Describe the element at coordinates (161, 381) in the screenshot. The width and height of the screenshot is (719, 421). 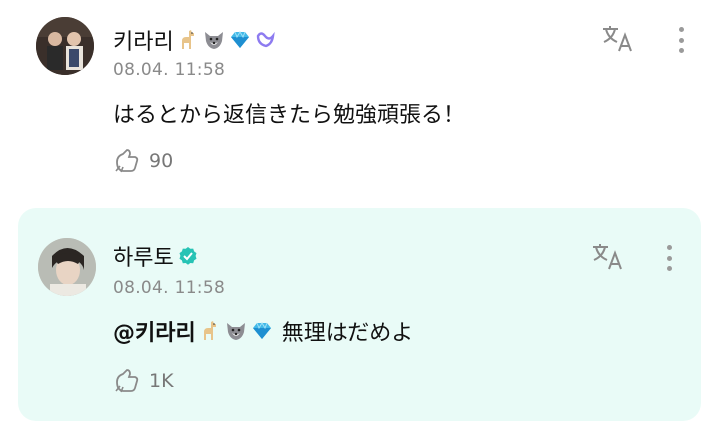
I see `like-count: 1K` at that location.